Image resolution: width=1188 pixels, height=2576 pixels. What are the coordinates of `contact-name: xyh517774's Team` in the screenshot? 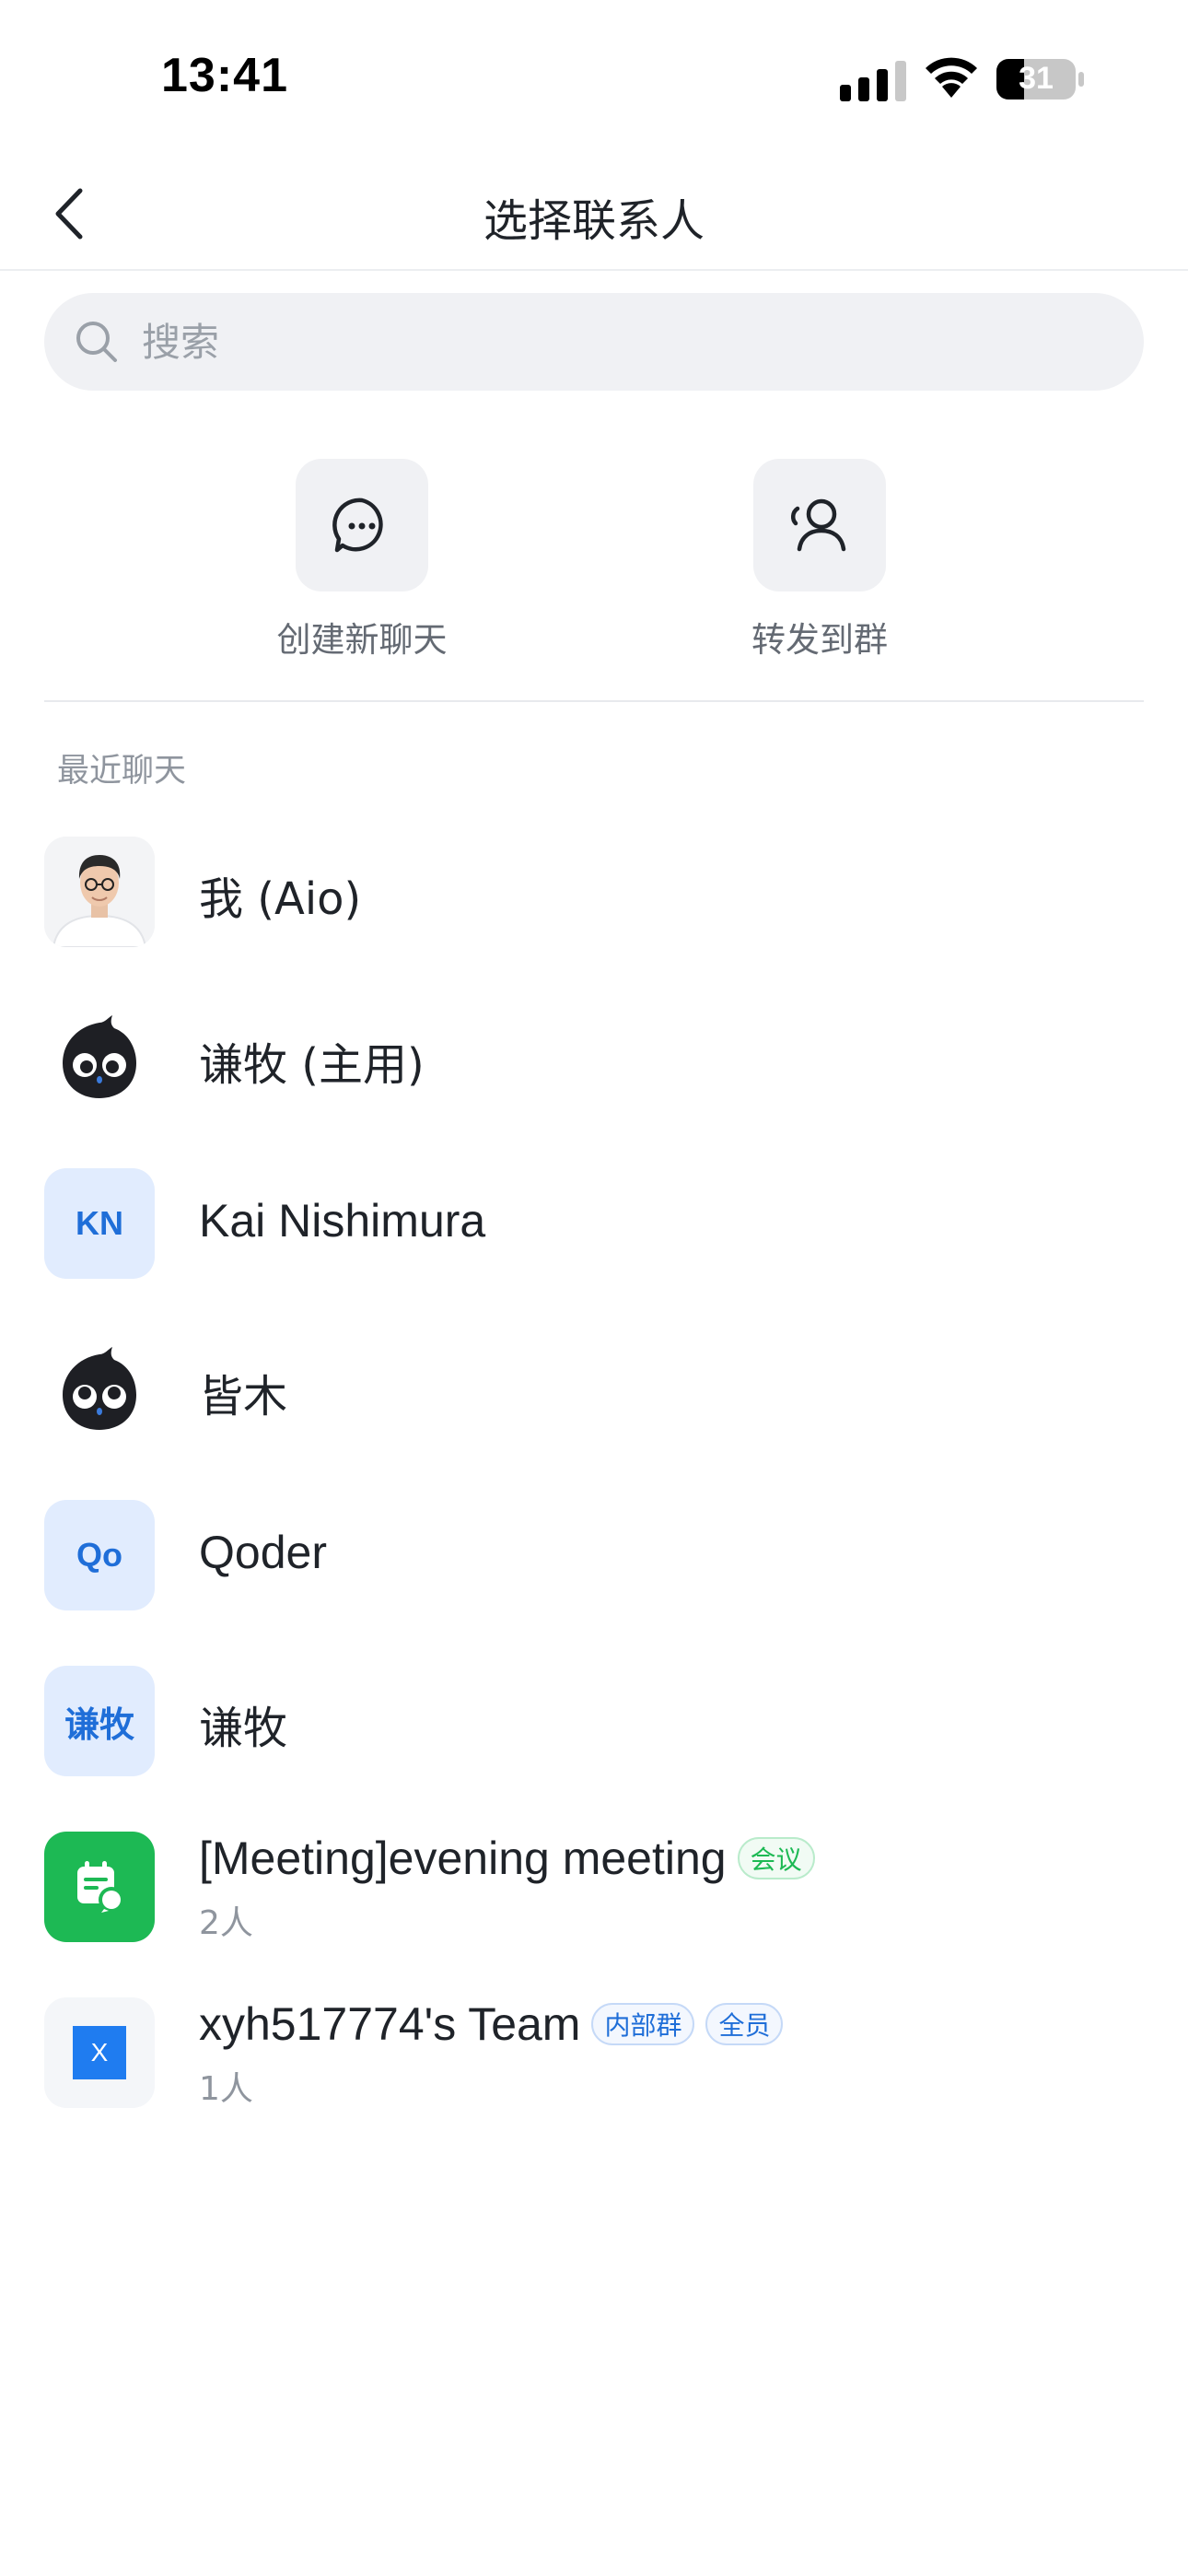 It's located at (390, 2024).